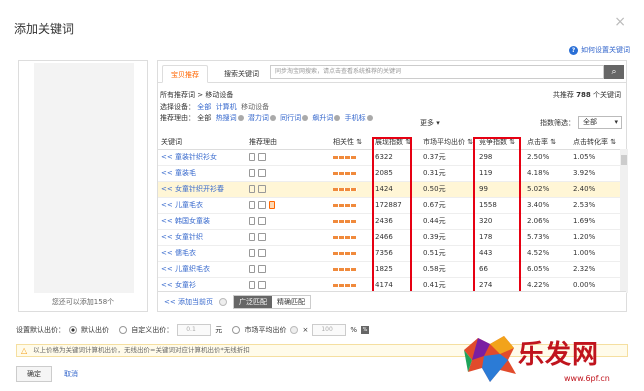 This screenshot has width=644, height=391. Describe the element at coordinates (620, 22) in the screenshot. I see `close-icon: ×` at that location.